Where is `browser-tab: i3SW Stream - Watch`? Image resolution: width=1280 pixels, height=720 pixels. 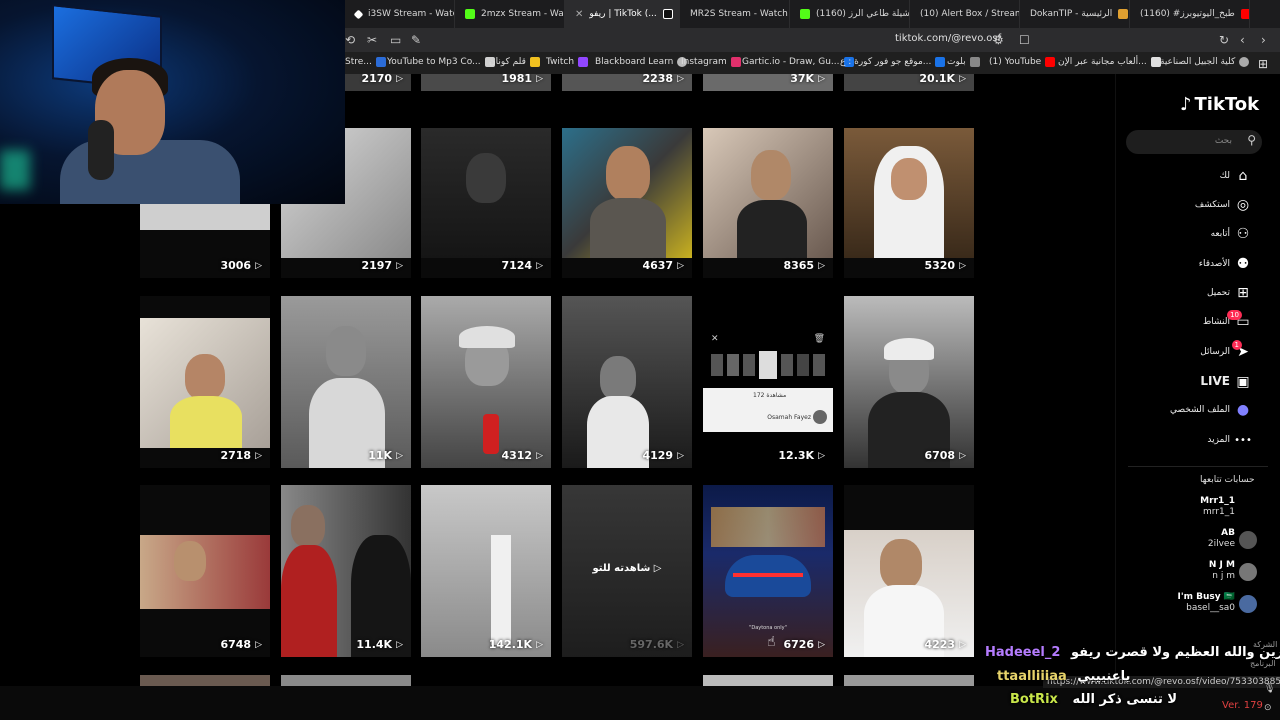
browser-tab: i3SW Stream - Watch is located at coordinates (400, 14).